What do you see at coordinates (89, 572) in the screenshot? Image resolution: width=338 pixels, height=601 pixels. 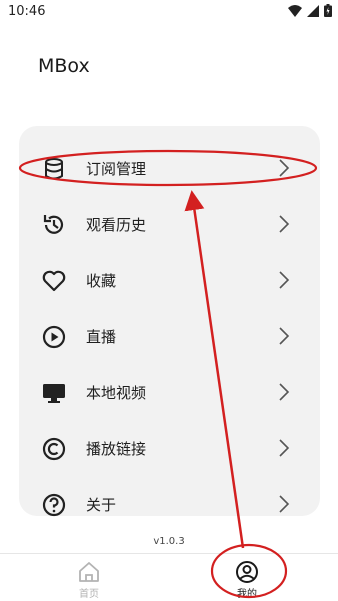 I see `home-icon` at bounding box center [89, 572].